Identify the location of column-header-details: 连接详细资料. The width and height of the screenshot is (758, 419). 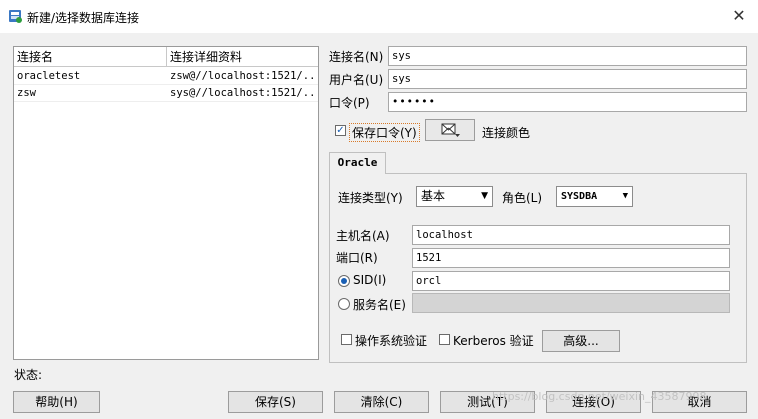
(242, 57).